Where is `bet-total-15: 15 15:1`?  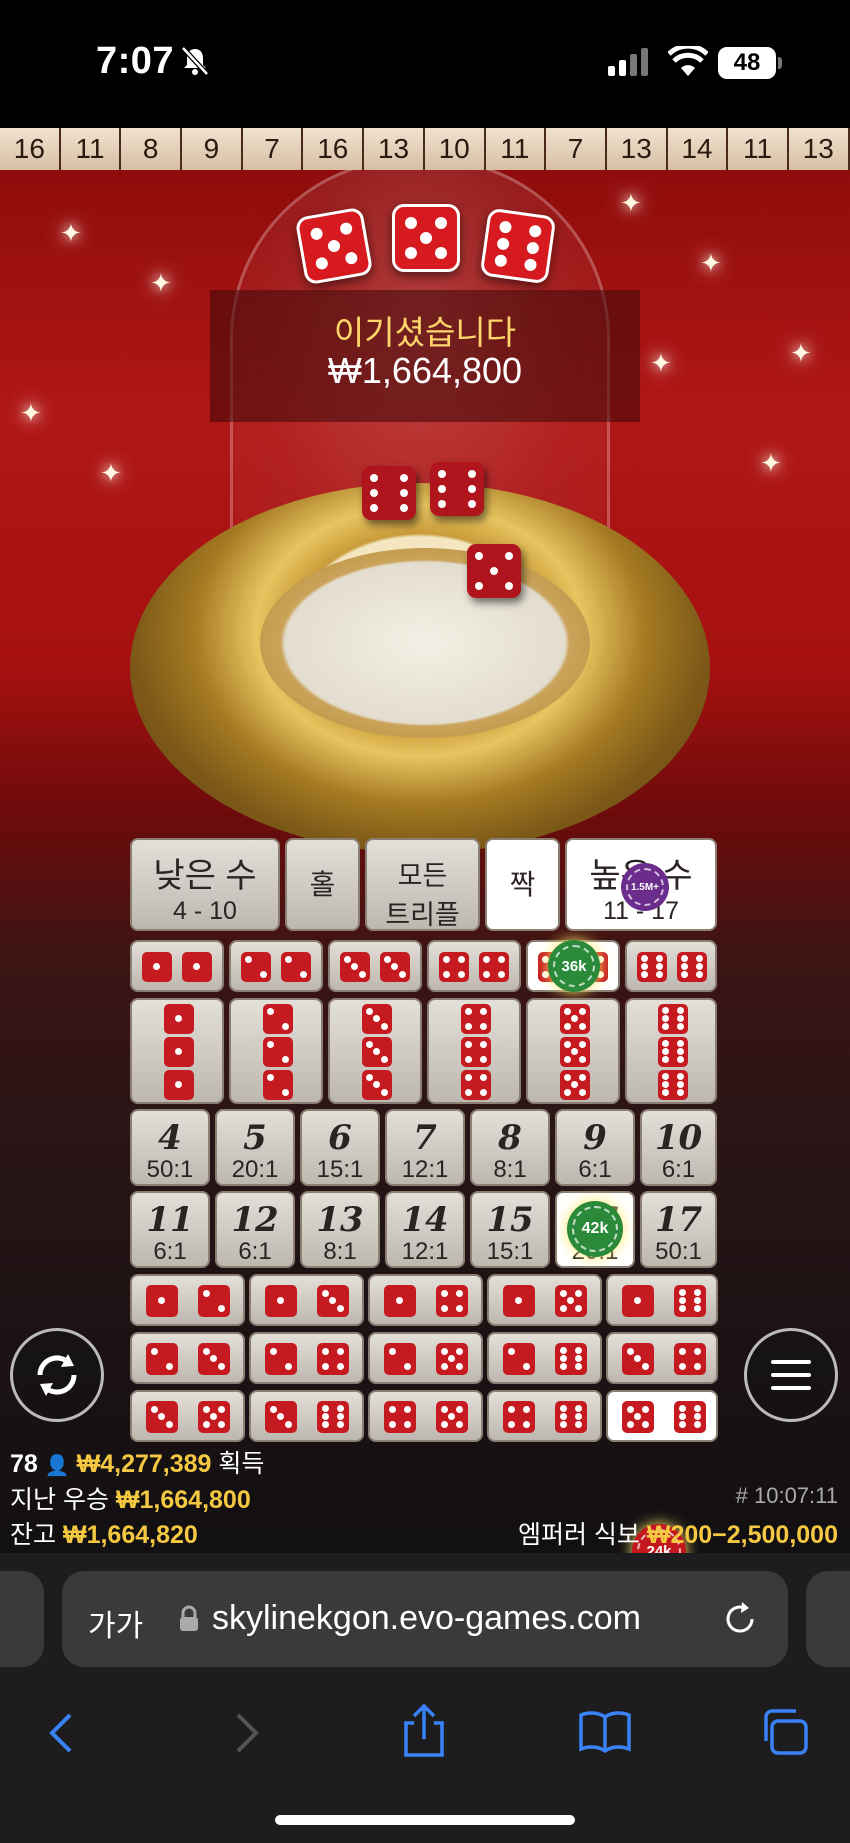
bet-total-15: 15 15:1 is located at coordinates (510, 1229).